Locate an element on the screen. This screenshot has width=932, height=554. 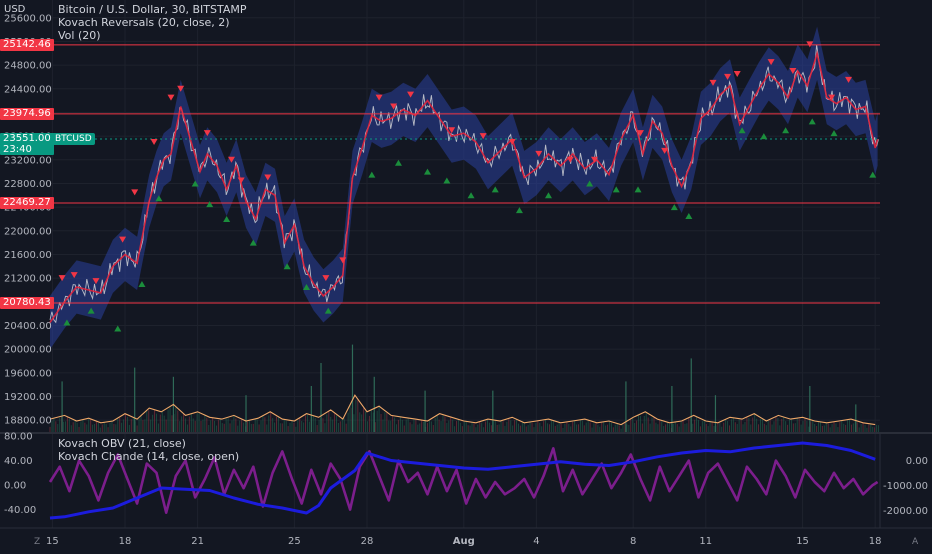
time-tick-label: 21 is located at coordinates (197, 541).